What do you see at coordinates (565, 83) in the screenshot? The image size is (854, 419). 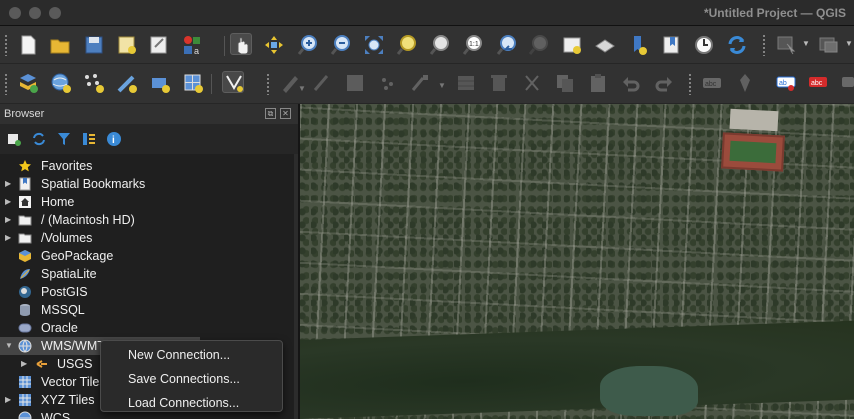 I see `copy-features-icon` at bounding box center [565, 83].